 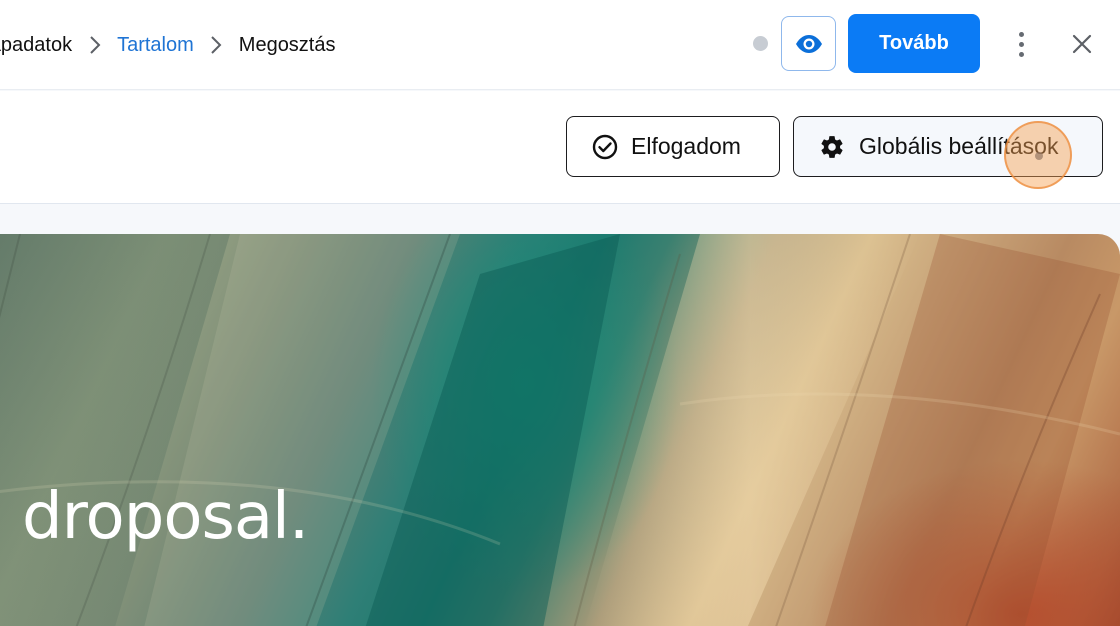 What do you see at coordinates (686, 146) in the screenshot?
I see `accept-button-label: Elfogadom` at bounding box center [686, 146].